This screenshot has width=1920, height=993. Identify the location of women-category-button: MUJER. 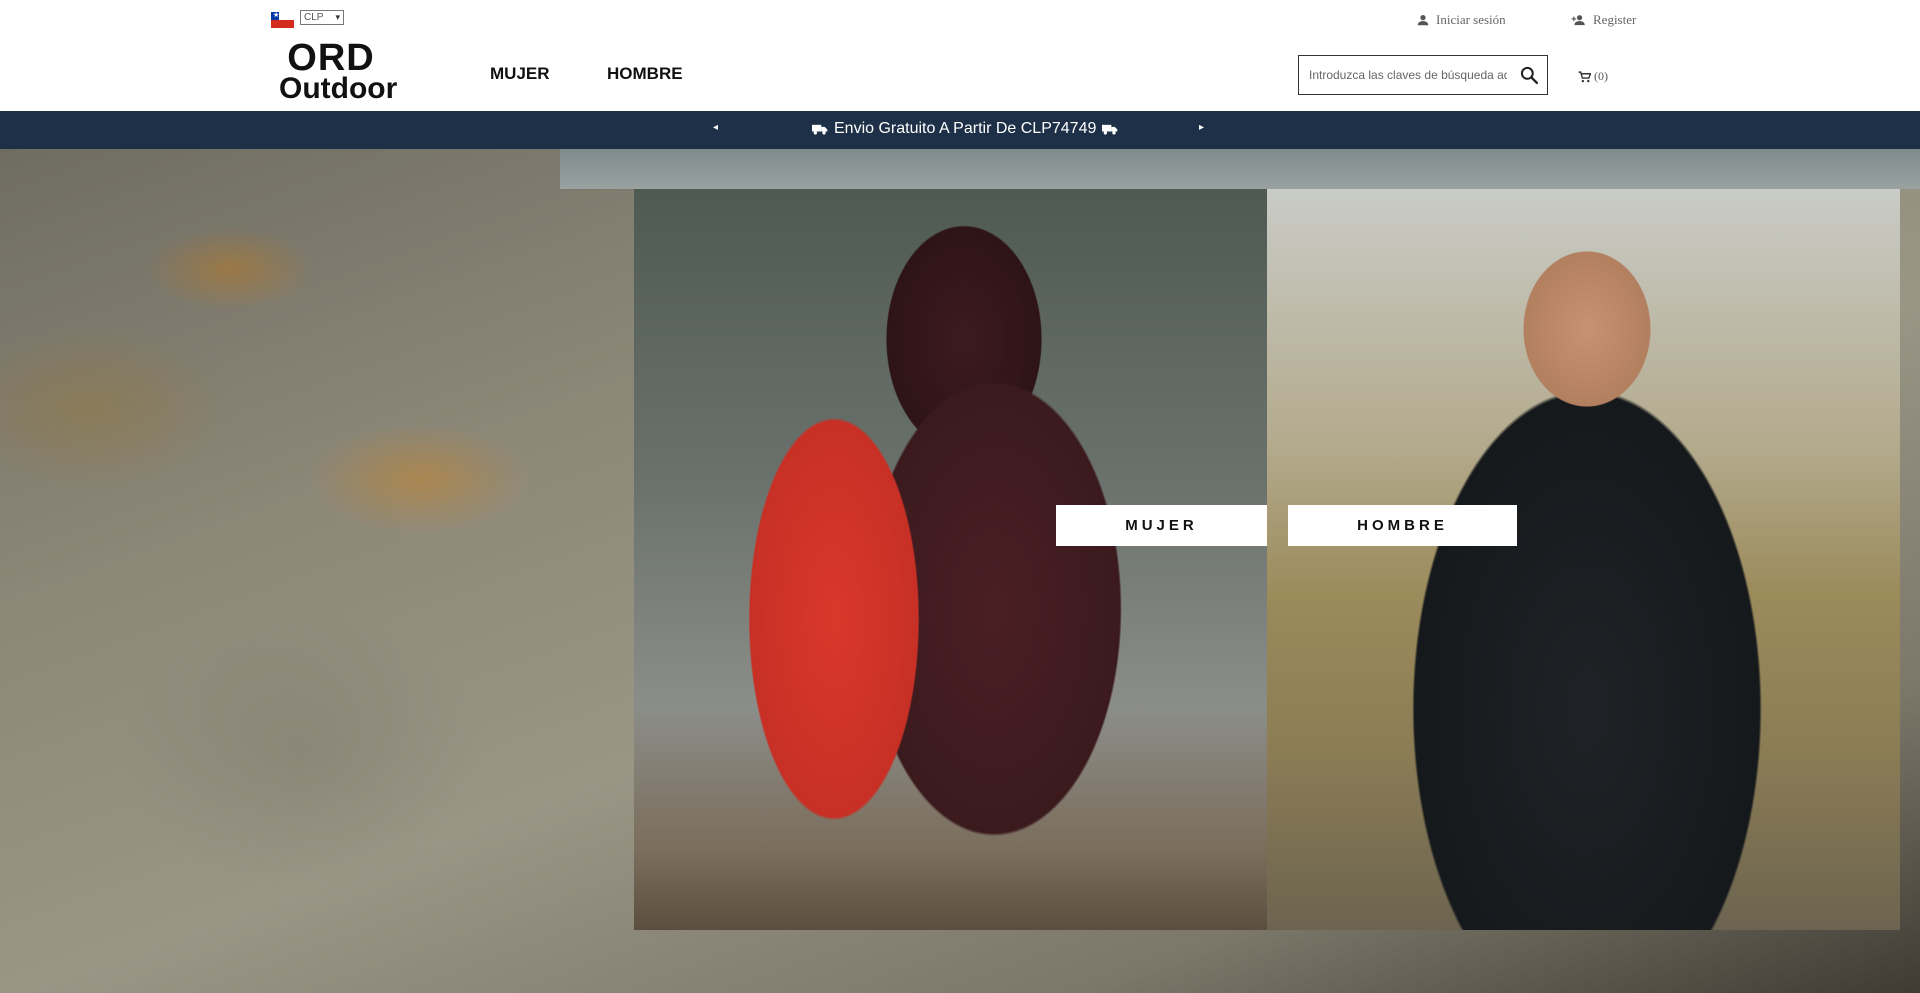
(1161, 525).